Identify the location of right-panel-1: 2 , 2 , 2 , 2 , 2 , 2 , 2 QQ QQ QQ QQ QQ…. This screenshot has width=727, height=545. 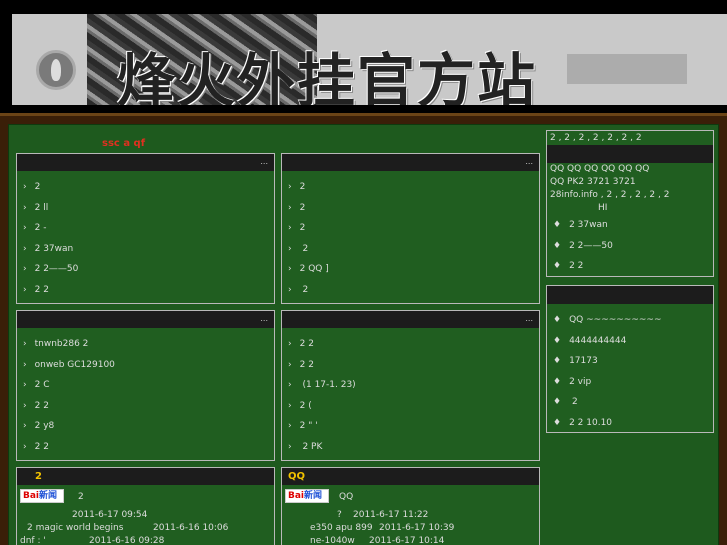
(630, 203).